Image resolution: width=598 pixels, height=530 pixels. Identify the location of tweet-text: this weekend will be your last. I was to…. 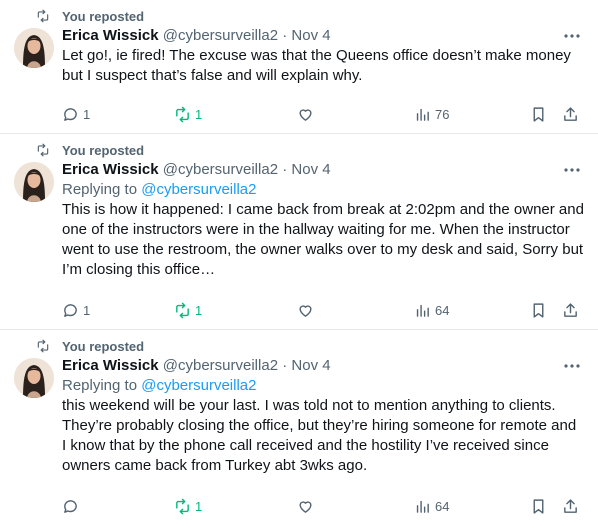
(319, 435).